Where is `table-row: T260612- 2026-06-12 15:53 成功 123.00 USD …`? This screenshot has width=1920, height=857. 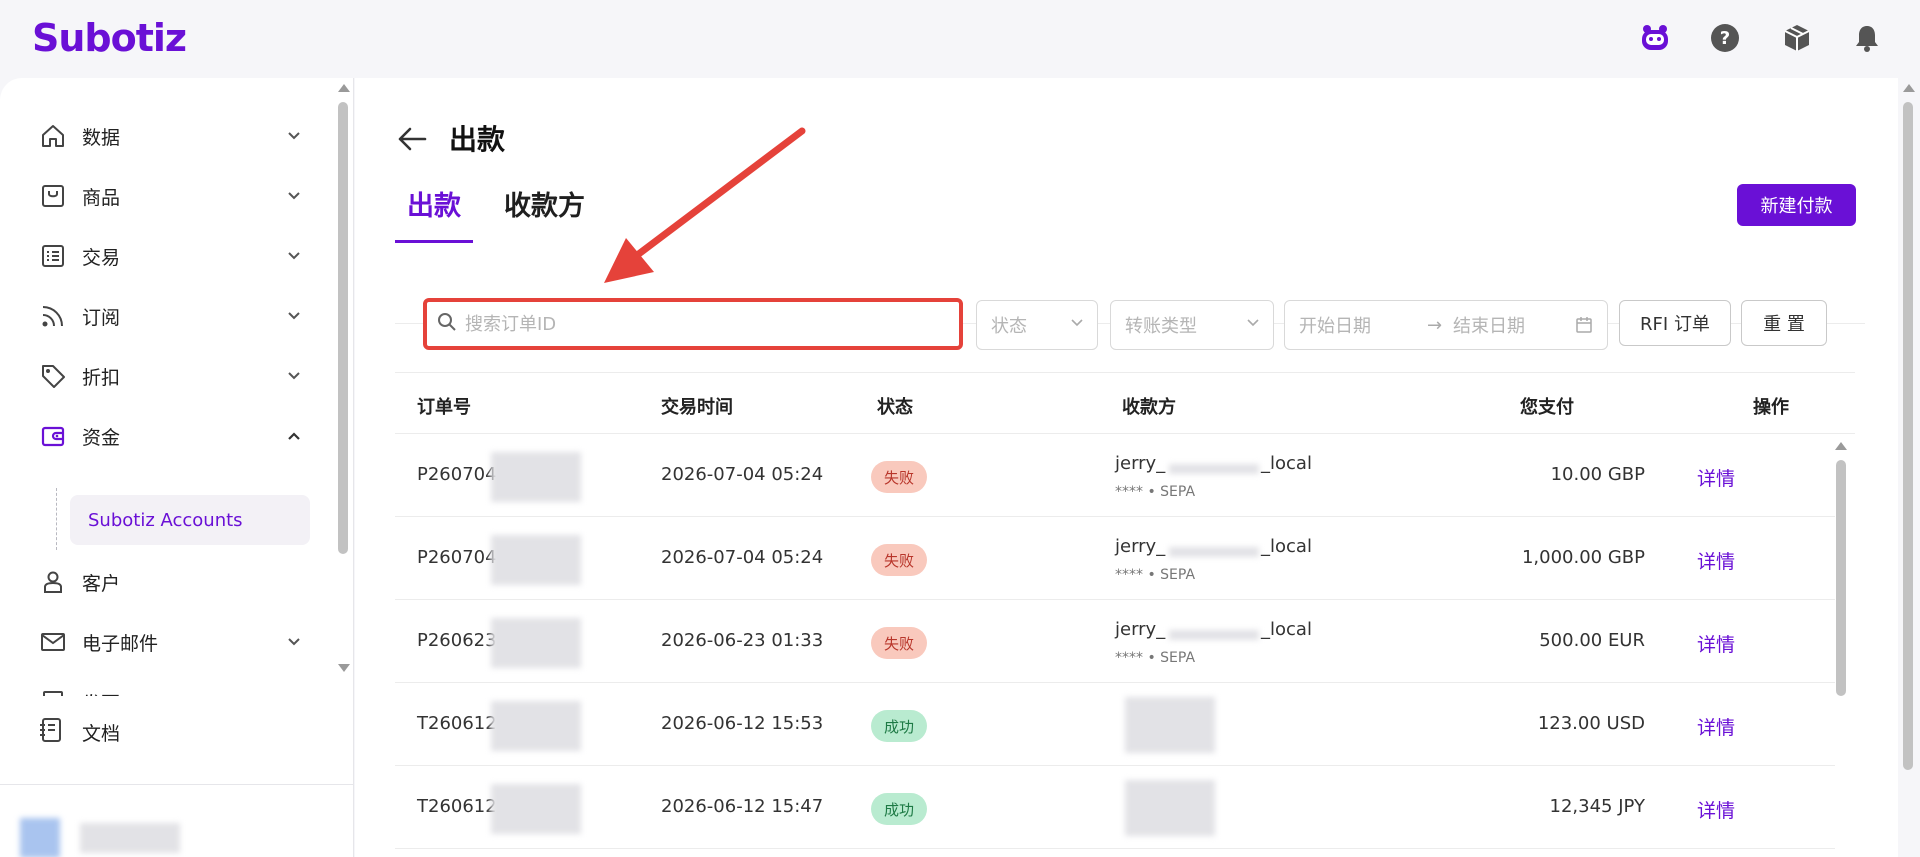
table-row: T260612- 2026-06-12 15:53 成功 123.00 USD … is located at coordinates (1115, 724).